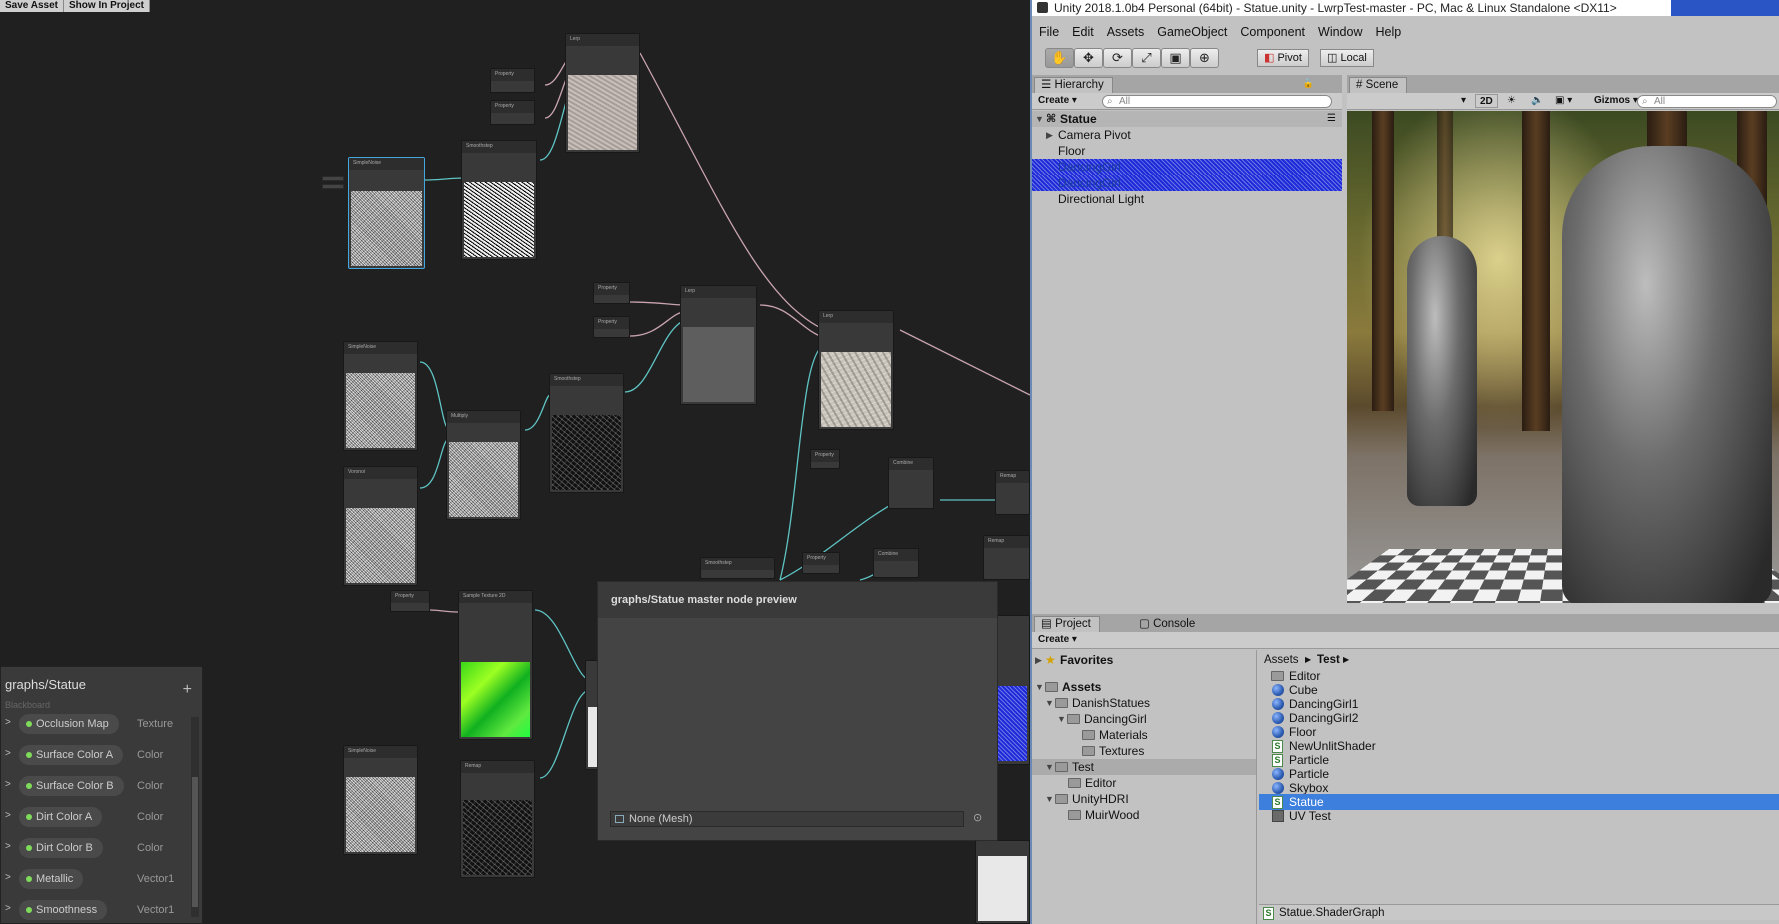  I want to click on tab-scene: # Scene, so click(1378, 85).